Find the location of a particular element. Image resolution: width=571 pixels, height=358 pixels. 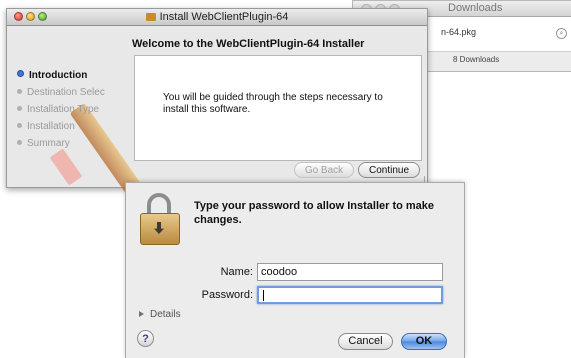

step-summary: Summary is located at coordinates (43, 143).